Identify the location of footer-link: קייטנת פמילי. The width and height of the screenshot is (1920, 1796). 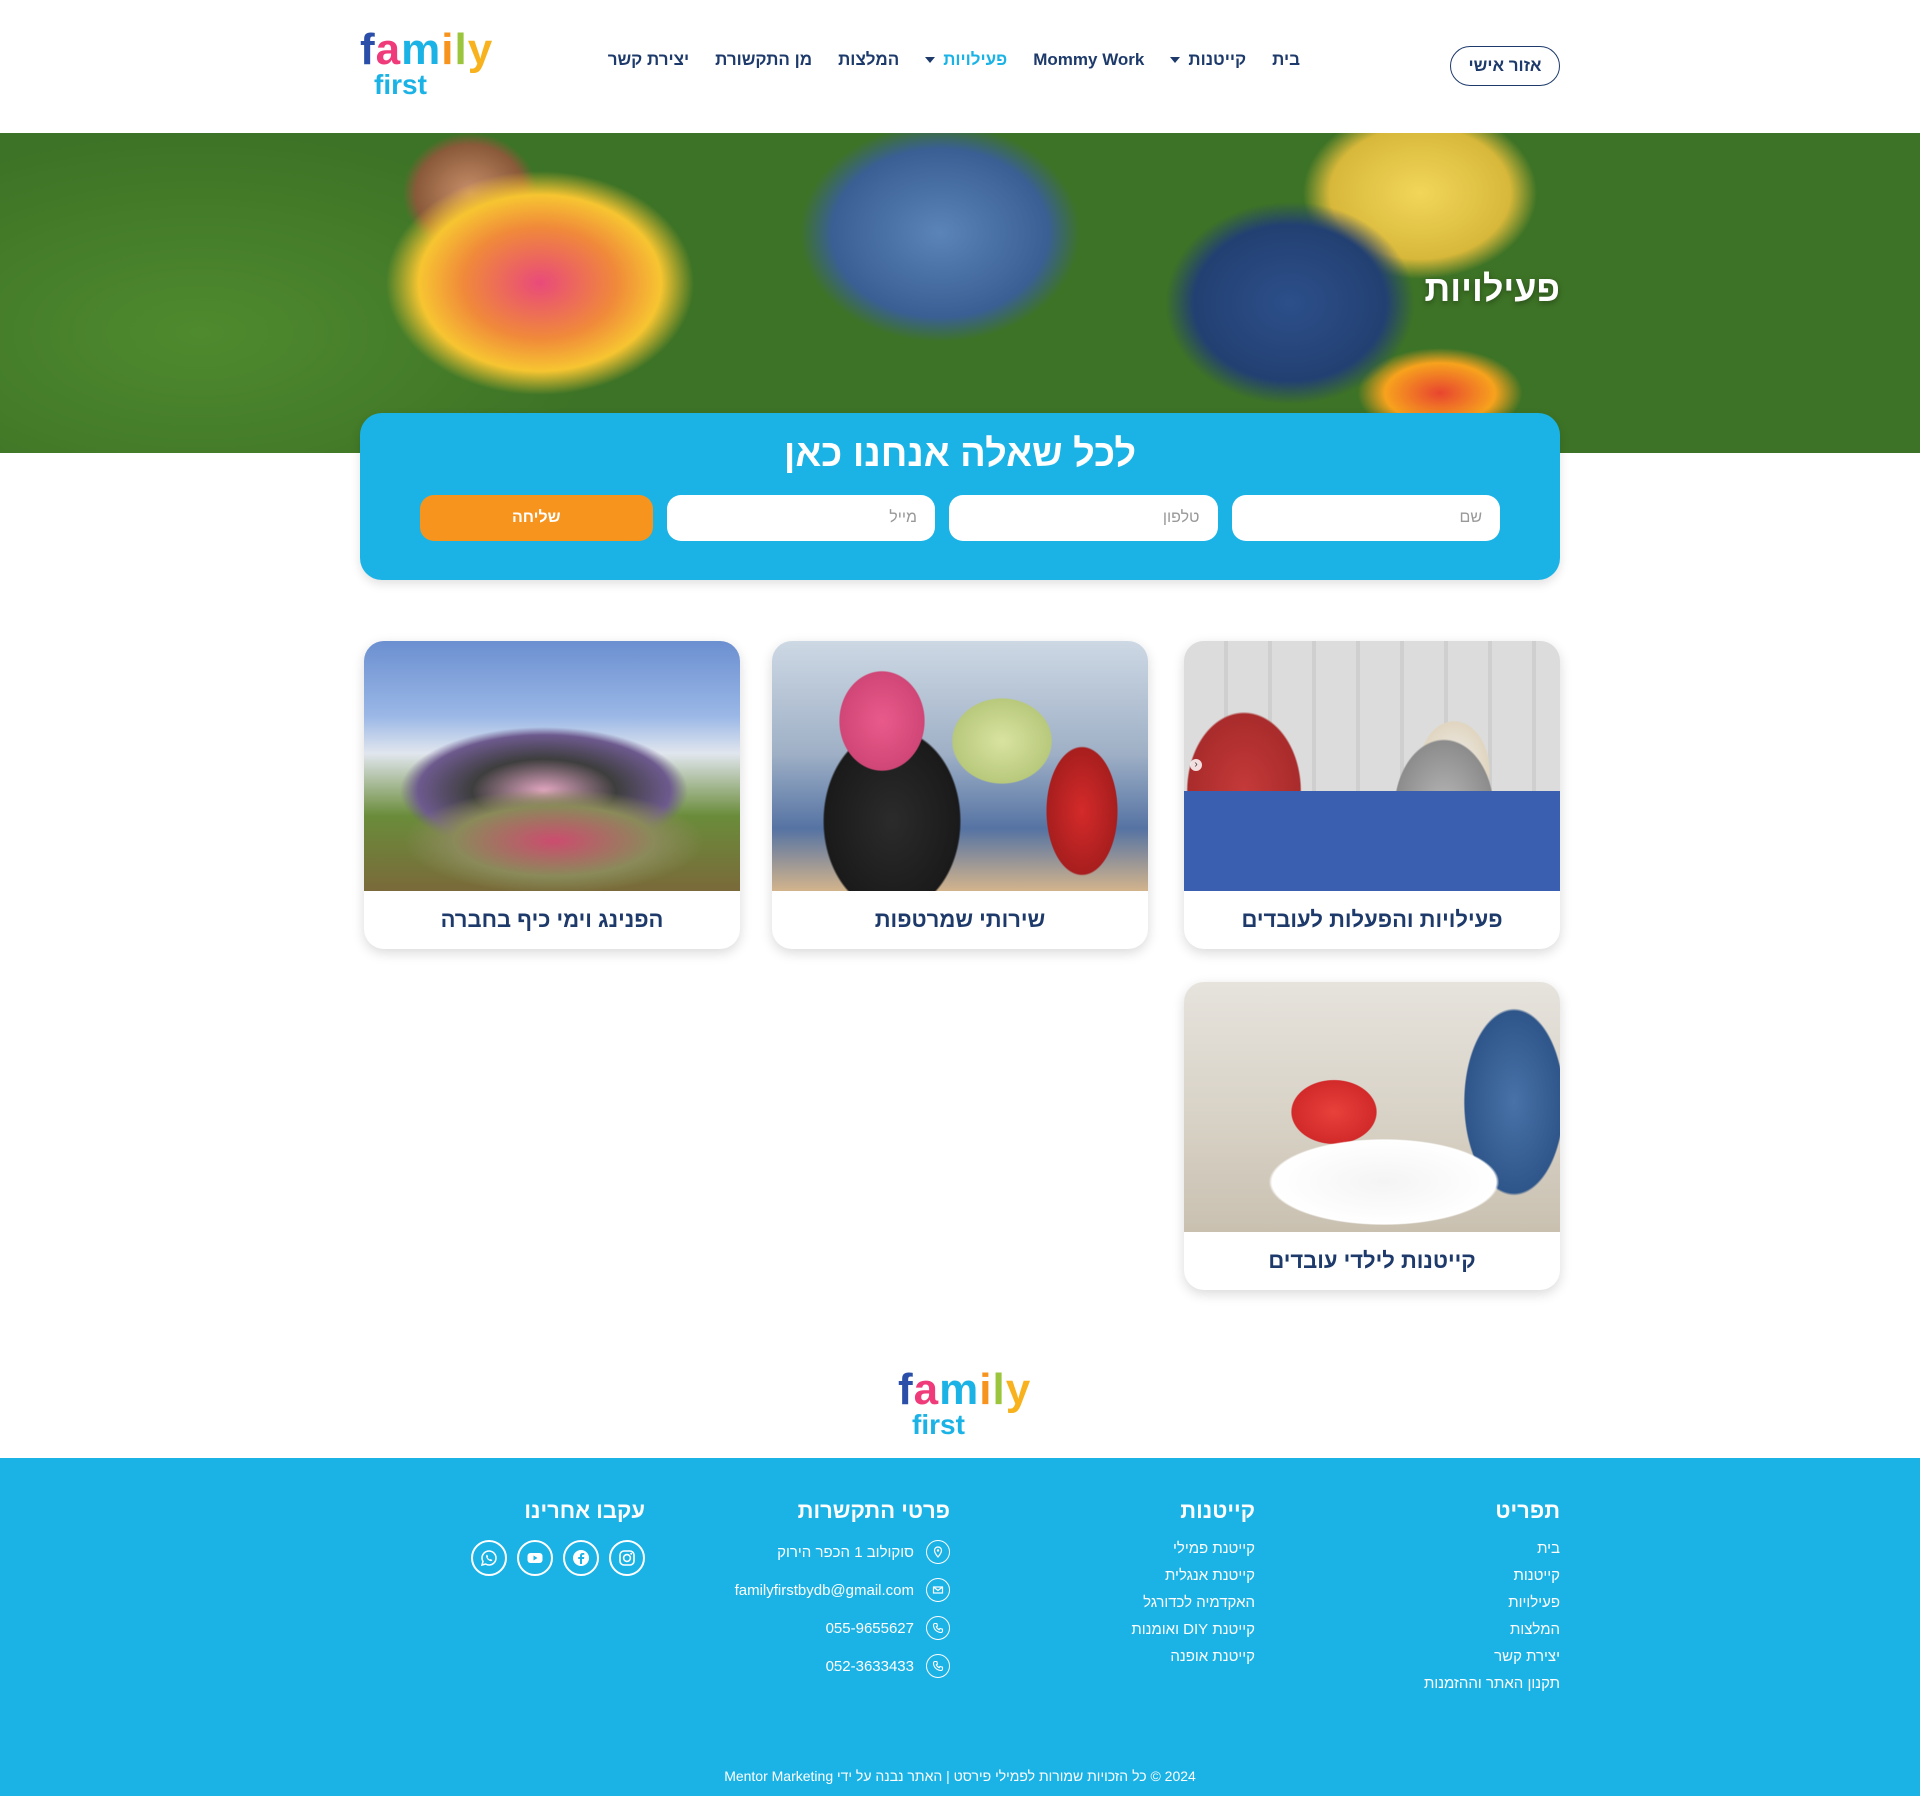
(1193, 1548).